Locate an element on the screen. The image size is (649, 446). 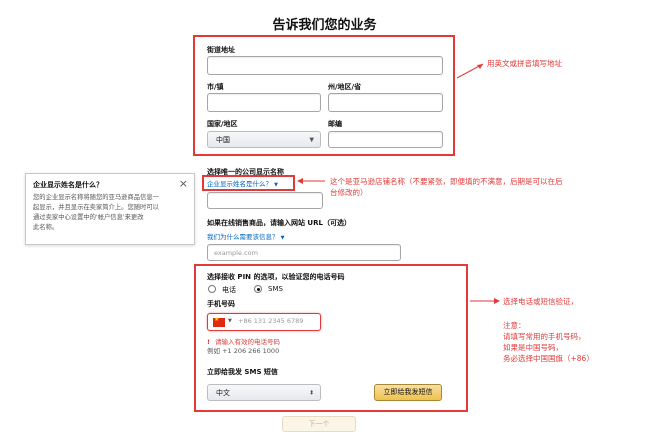
radio-sms is located at coordinates (258, 289).